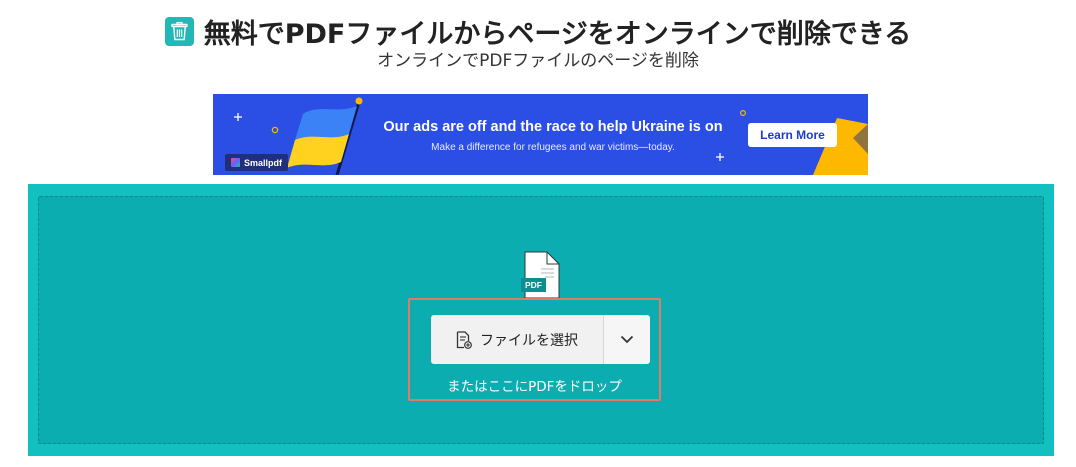 The image size is (1076, 467). I want to click on pdf-file-icon-label: PDF, so click(533, 285).